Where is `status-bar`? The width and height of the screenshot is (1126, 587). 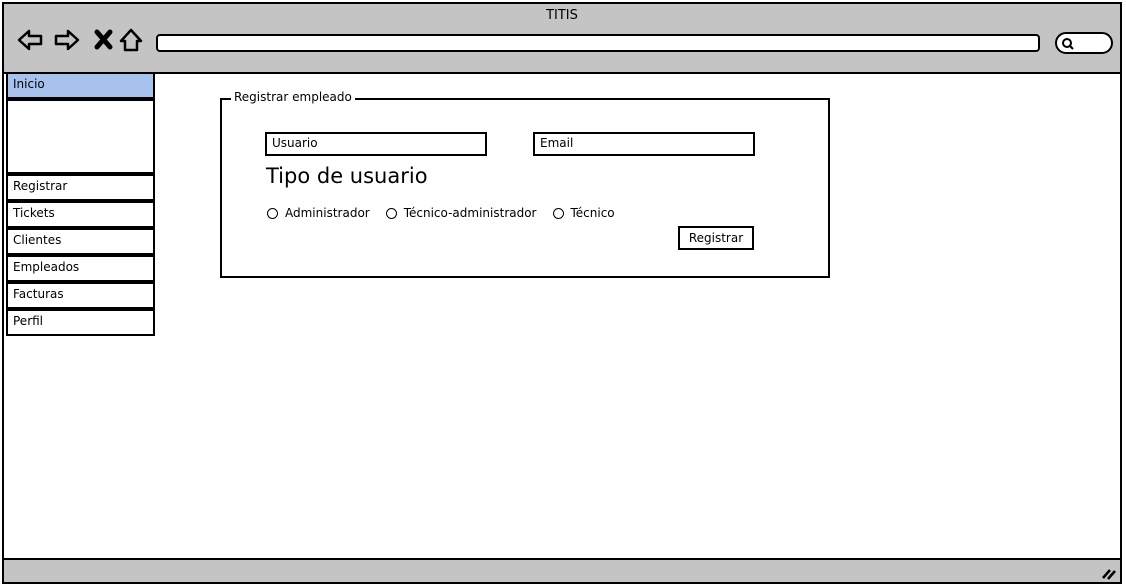
status-bar is located at coordinates (562, 570).